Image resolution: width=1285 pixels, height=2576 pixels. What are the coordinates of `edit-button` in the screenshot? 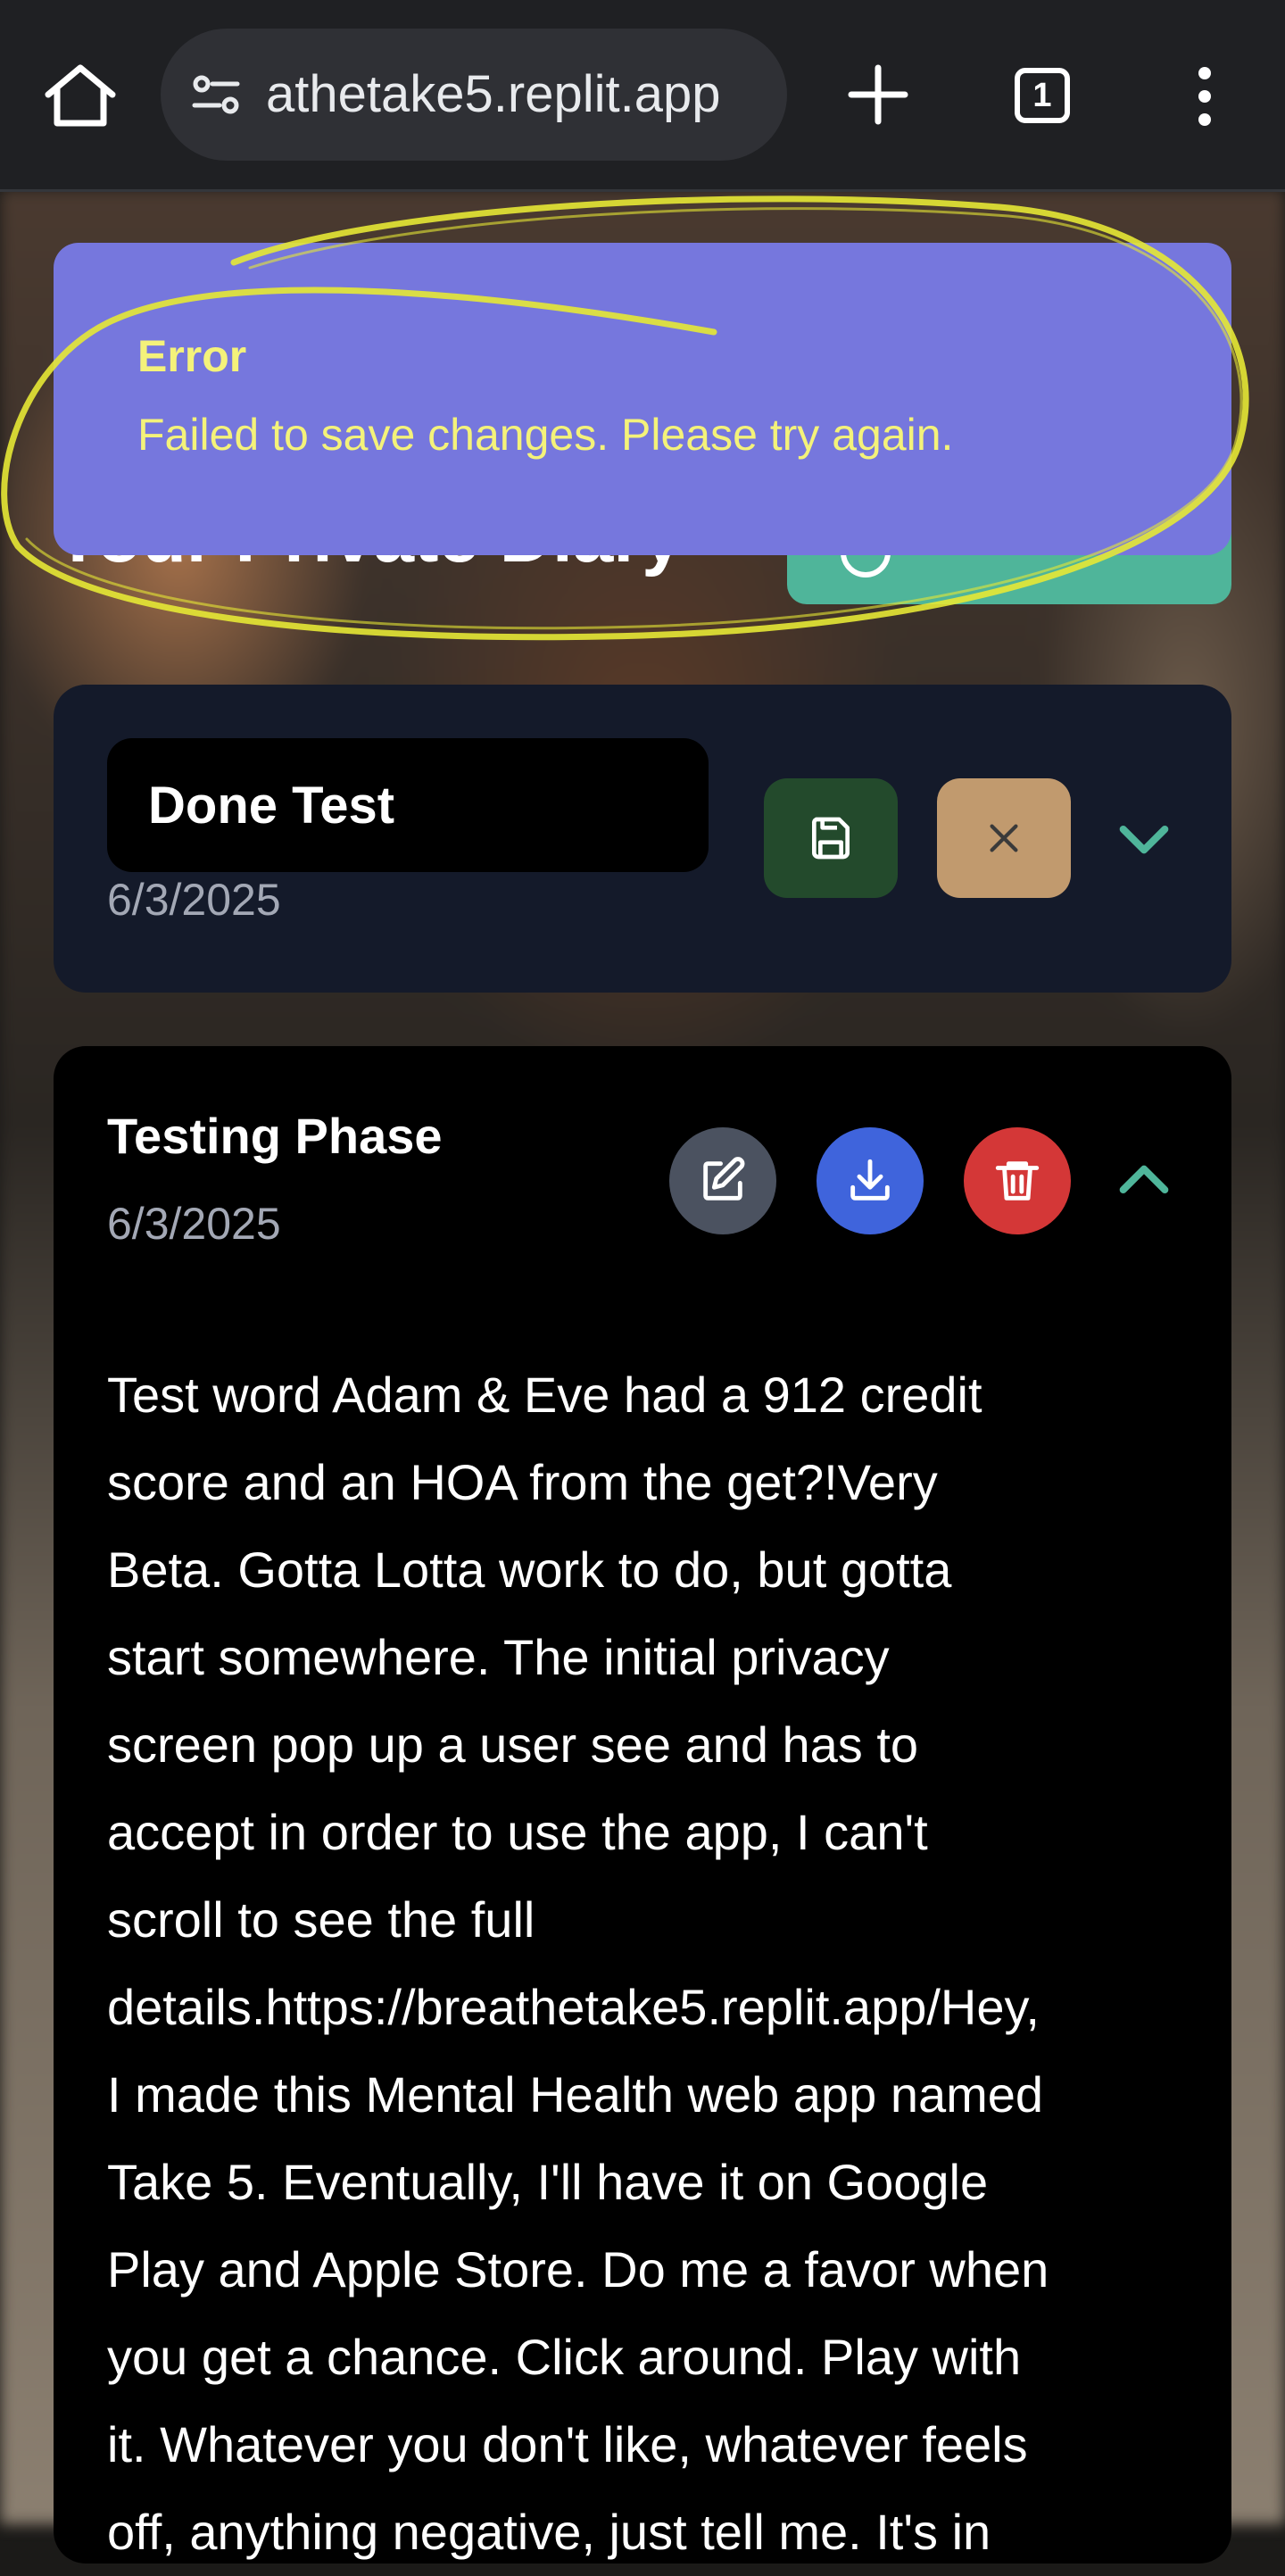 It's located at (723, 1181).